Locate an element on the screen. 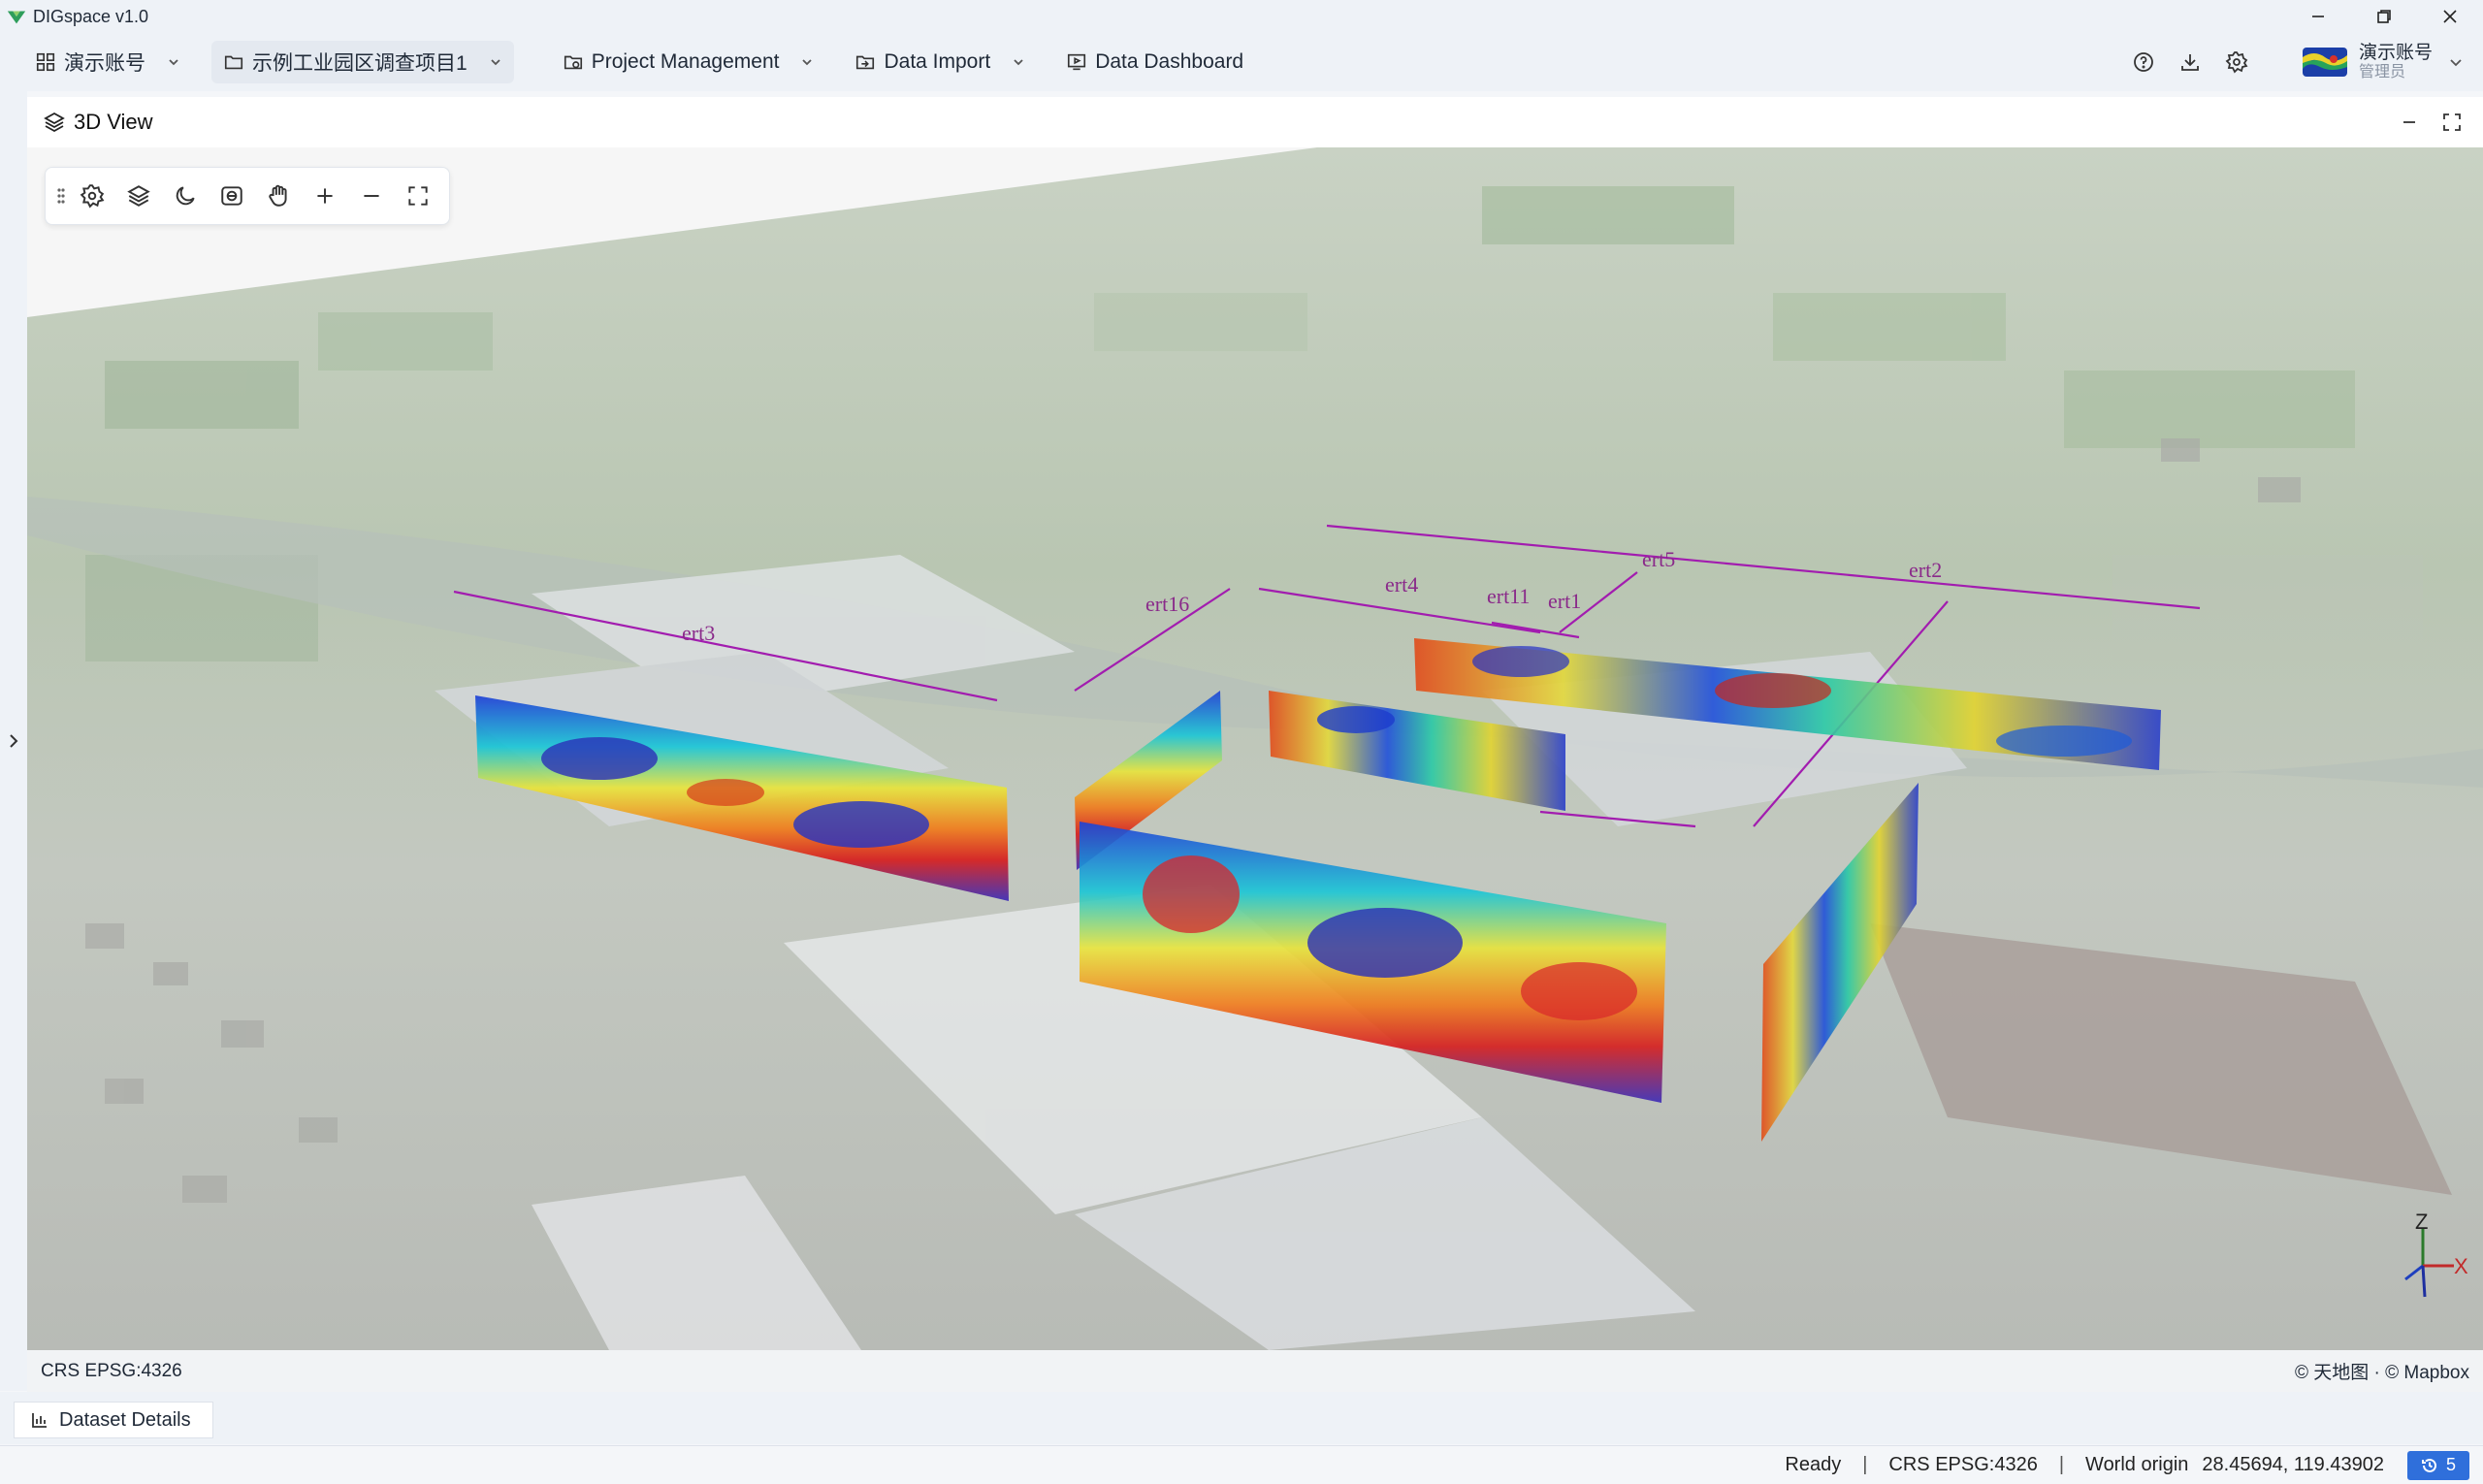 This screenshot has width=2483, height=1484. project-folder-icon is located at coordinates (573, 62).